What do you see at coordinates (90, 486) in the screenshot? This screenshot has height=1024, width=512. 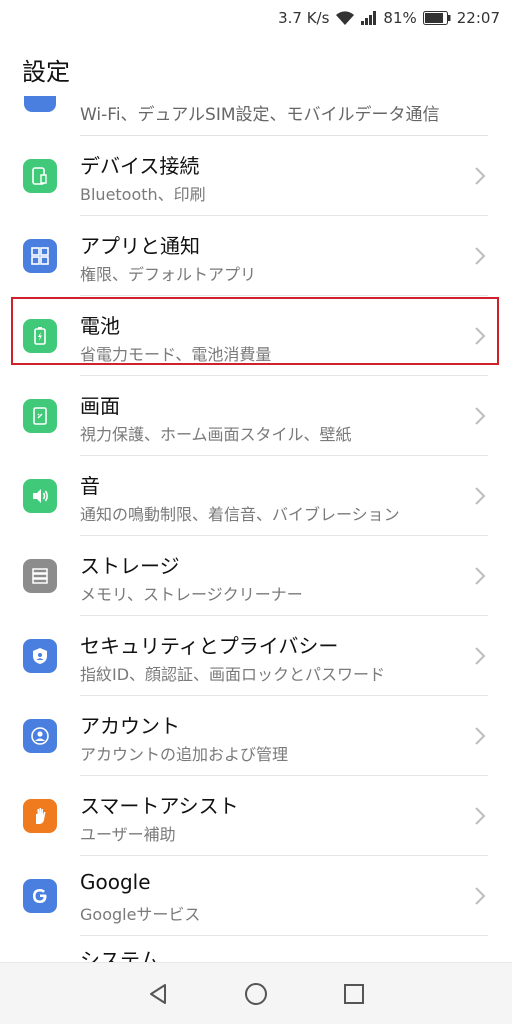 I see `settings-item-title: 音` at bounding box center [90, 486].